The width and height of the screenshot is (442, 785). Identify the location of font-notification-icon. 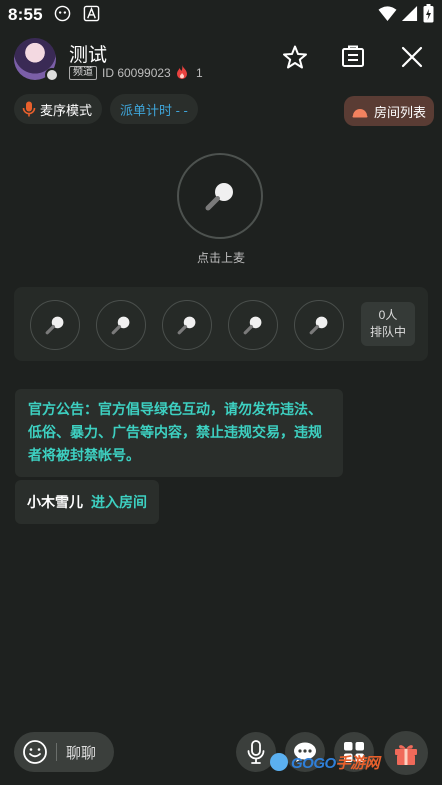
(91, 13).